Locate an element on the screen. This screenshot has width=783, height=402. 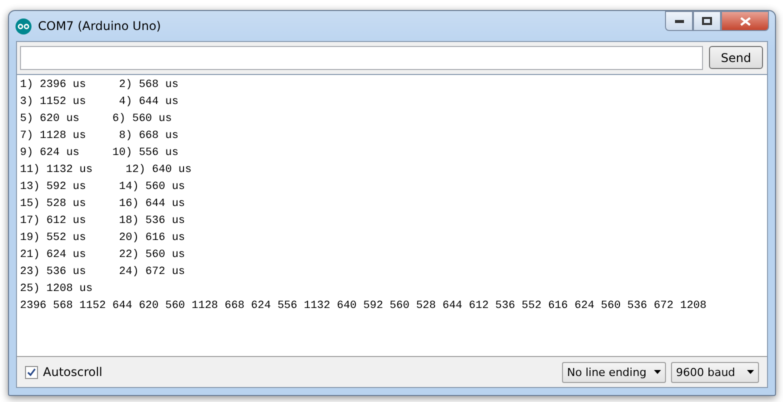
send-button: Send is located at coordinates (736, 57).